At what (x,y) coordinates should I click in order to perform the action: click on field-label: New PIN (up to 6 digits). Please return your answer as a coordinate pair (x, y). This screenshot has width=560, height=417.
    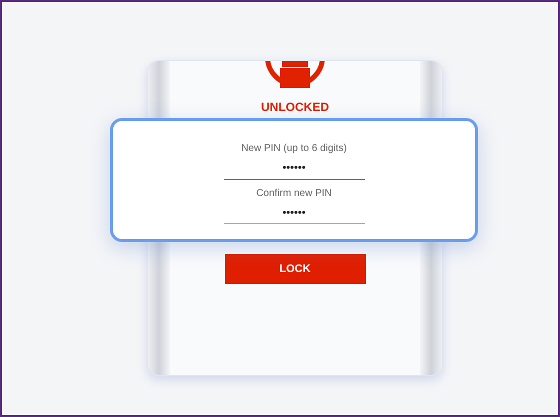
    Looking at the image, I should click on (294, 149).